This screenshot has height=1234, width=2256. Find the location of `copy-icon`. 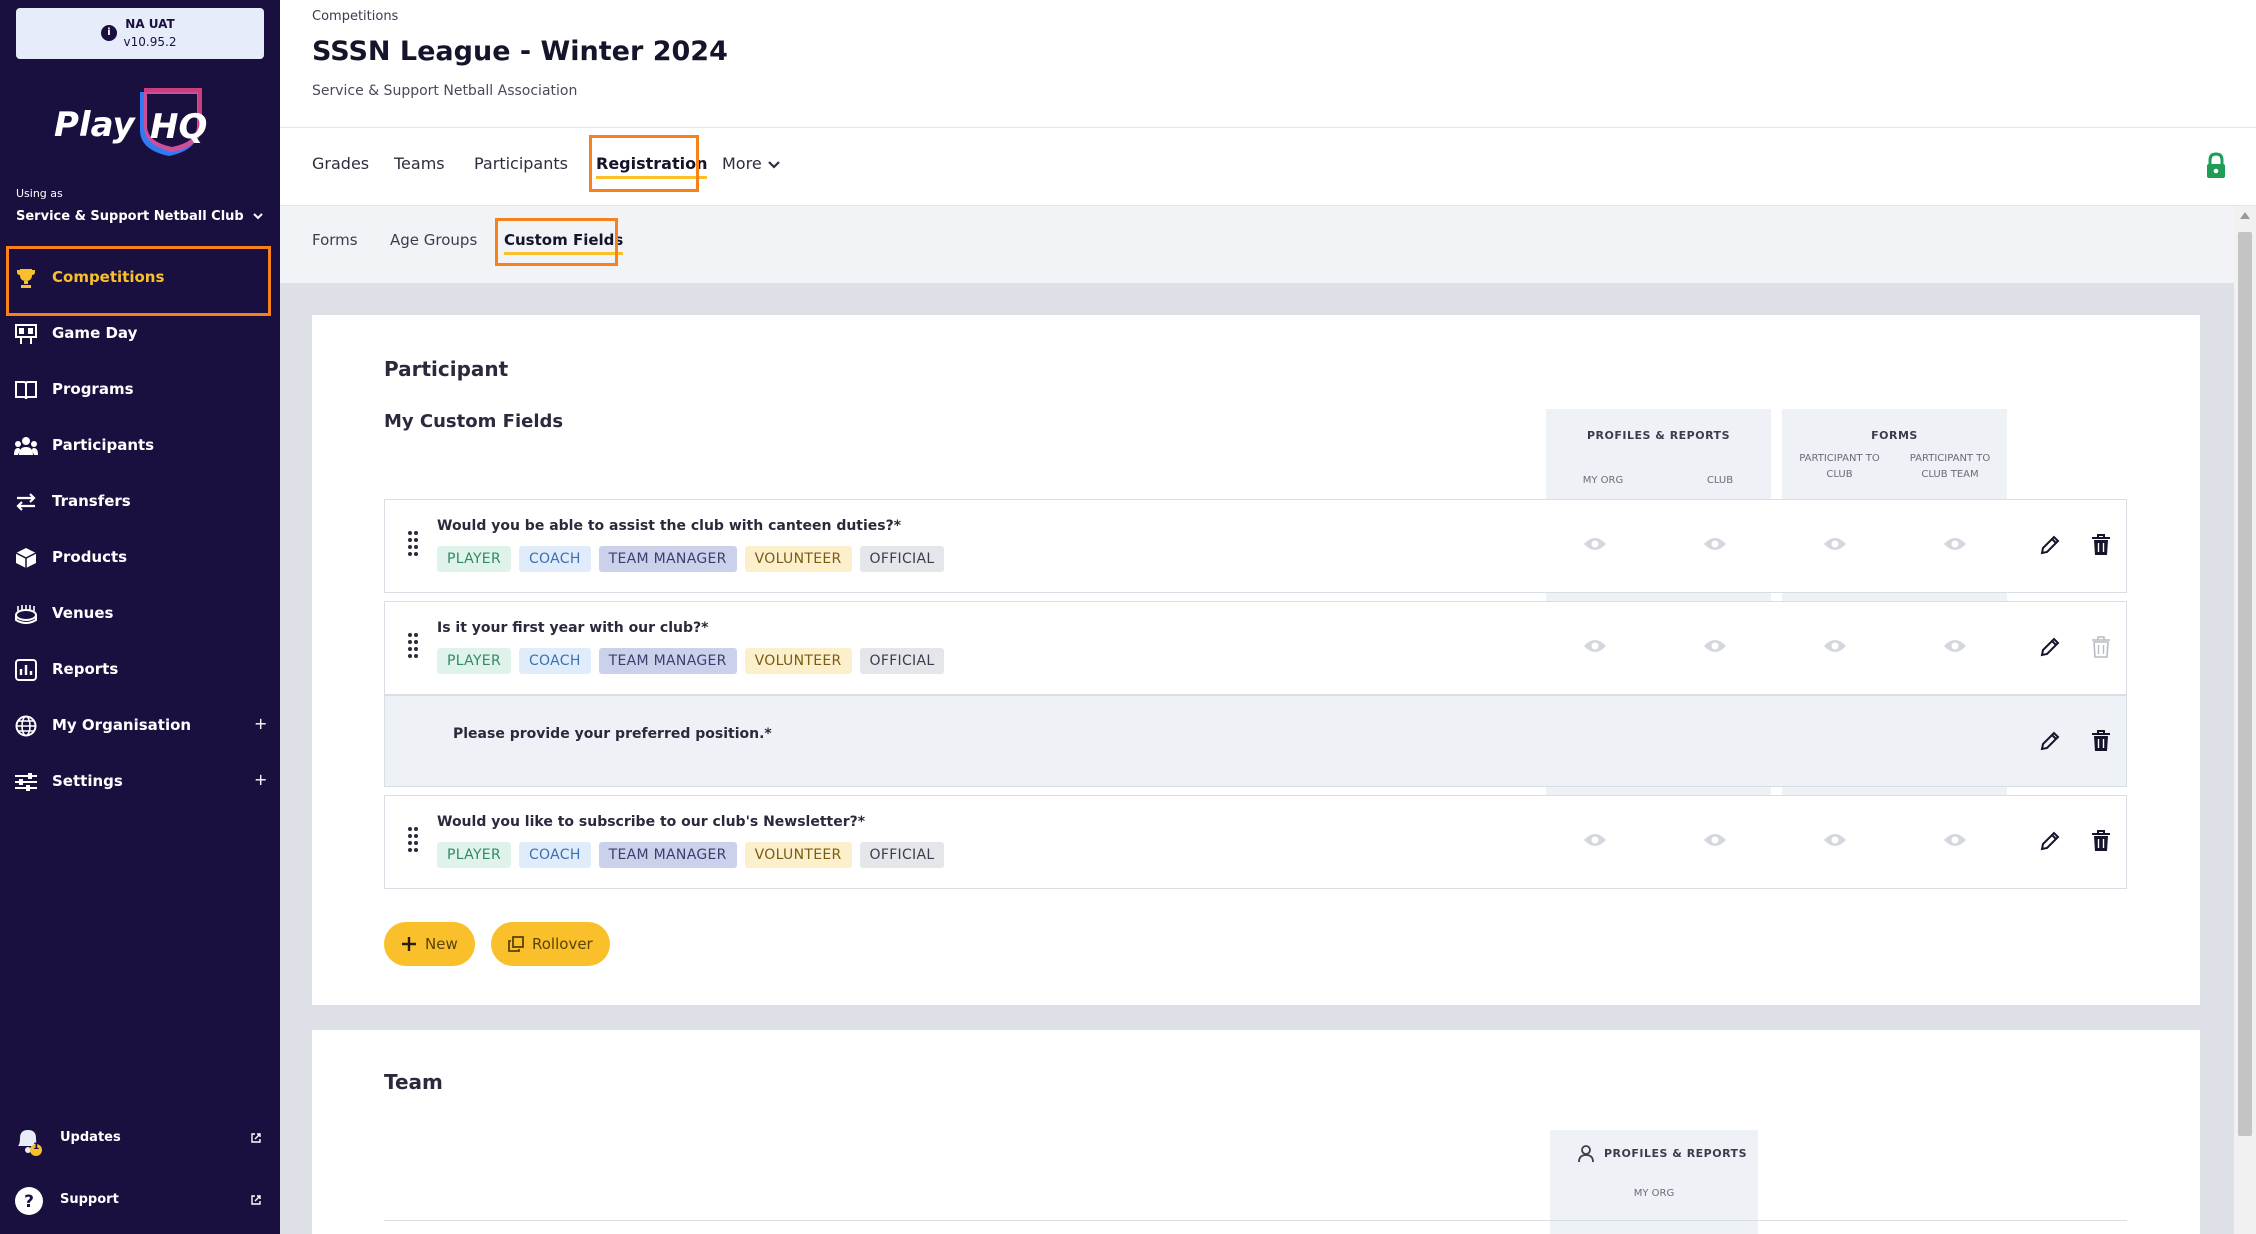

copy-icon is located at coordinates (516, 944).